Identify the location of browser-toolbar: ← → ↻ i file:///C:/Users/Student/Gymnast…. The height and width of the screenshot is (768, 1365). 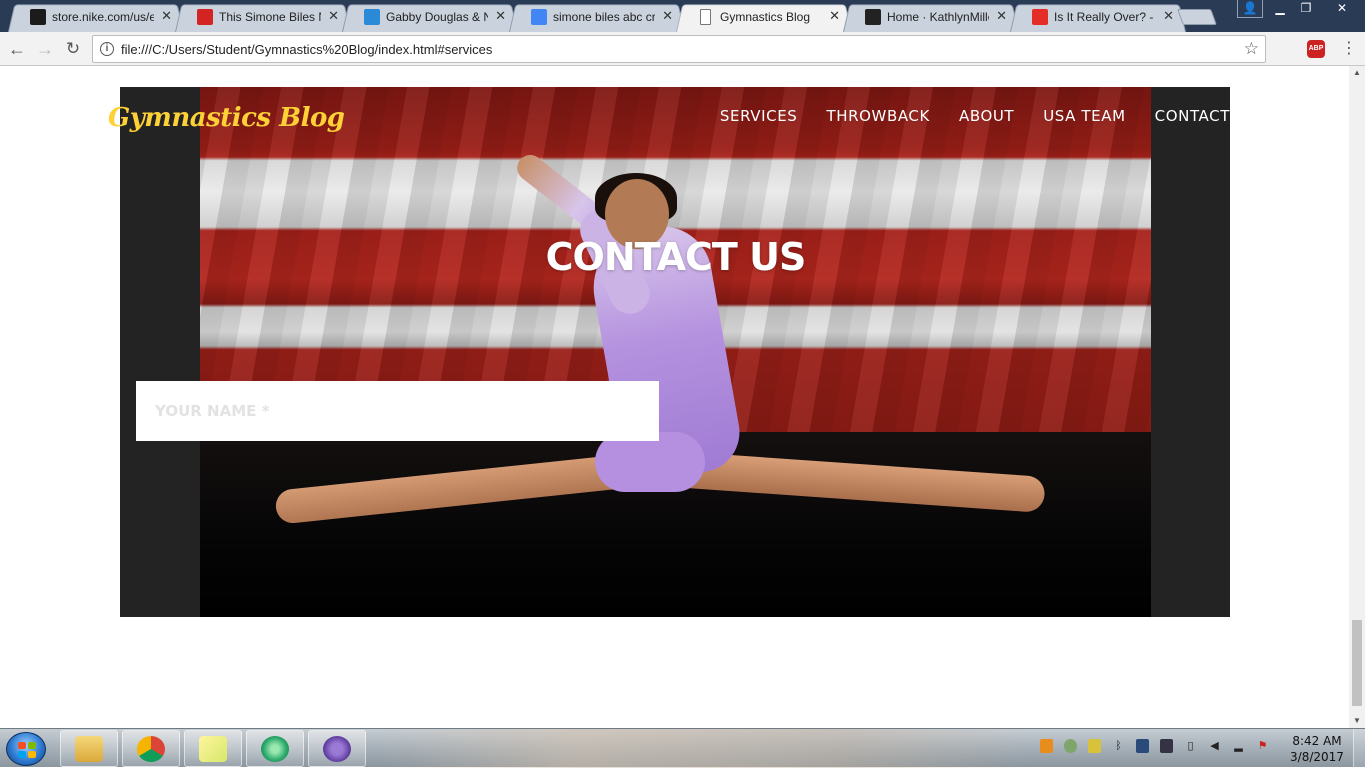
(682, 49).